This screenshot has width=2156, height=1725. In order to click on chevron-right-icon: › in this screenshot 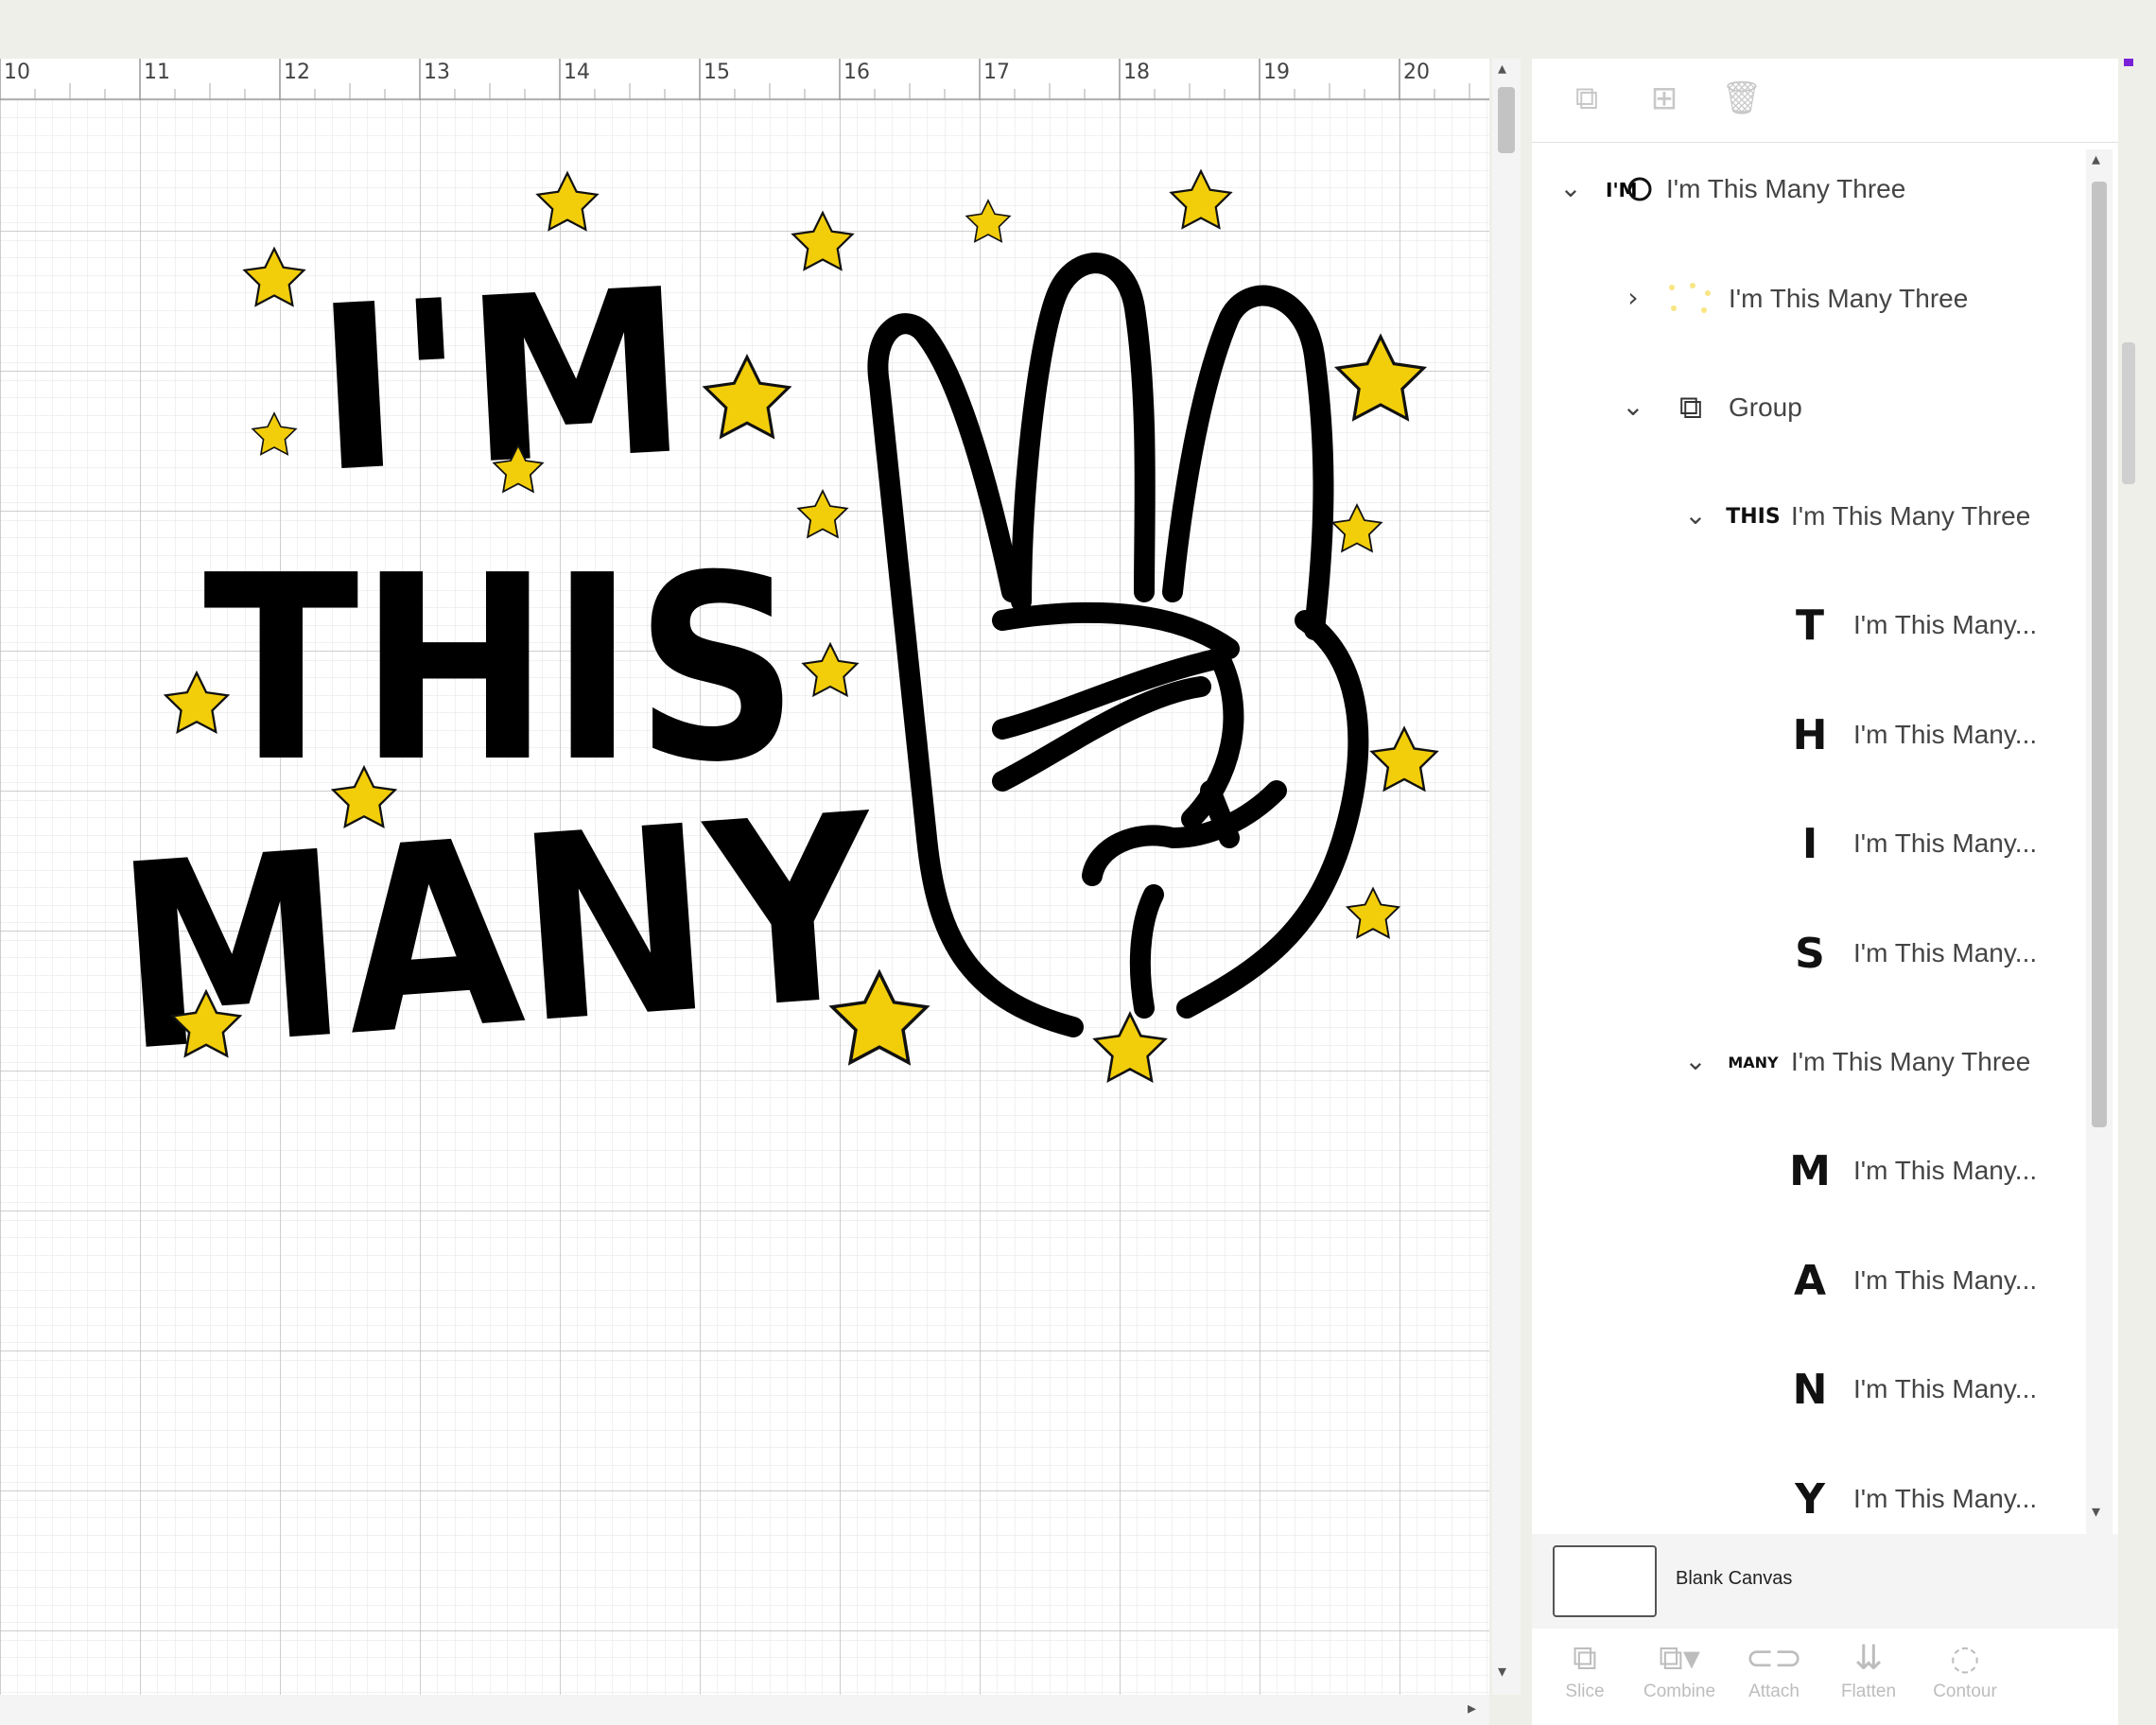, I will do `click(1633, 297)`.